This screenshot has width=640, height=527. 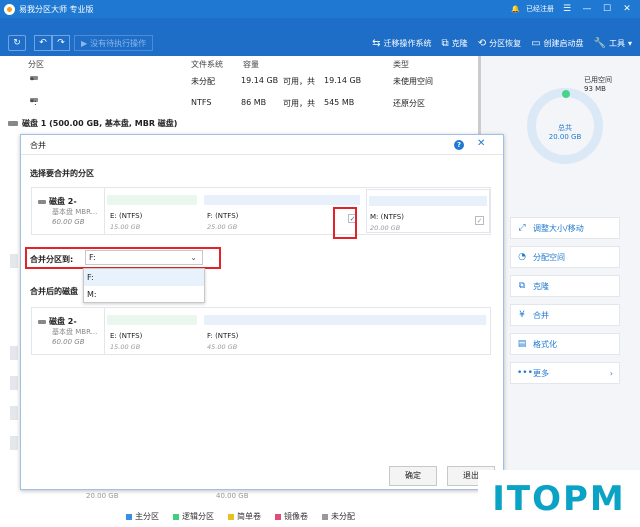 What do you see at coordinates (244, 516) in the screenshot?
I see `legend-simple: 简单卷` at bounding box center [244, 516].